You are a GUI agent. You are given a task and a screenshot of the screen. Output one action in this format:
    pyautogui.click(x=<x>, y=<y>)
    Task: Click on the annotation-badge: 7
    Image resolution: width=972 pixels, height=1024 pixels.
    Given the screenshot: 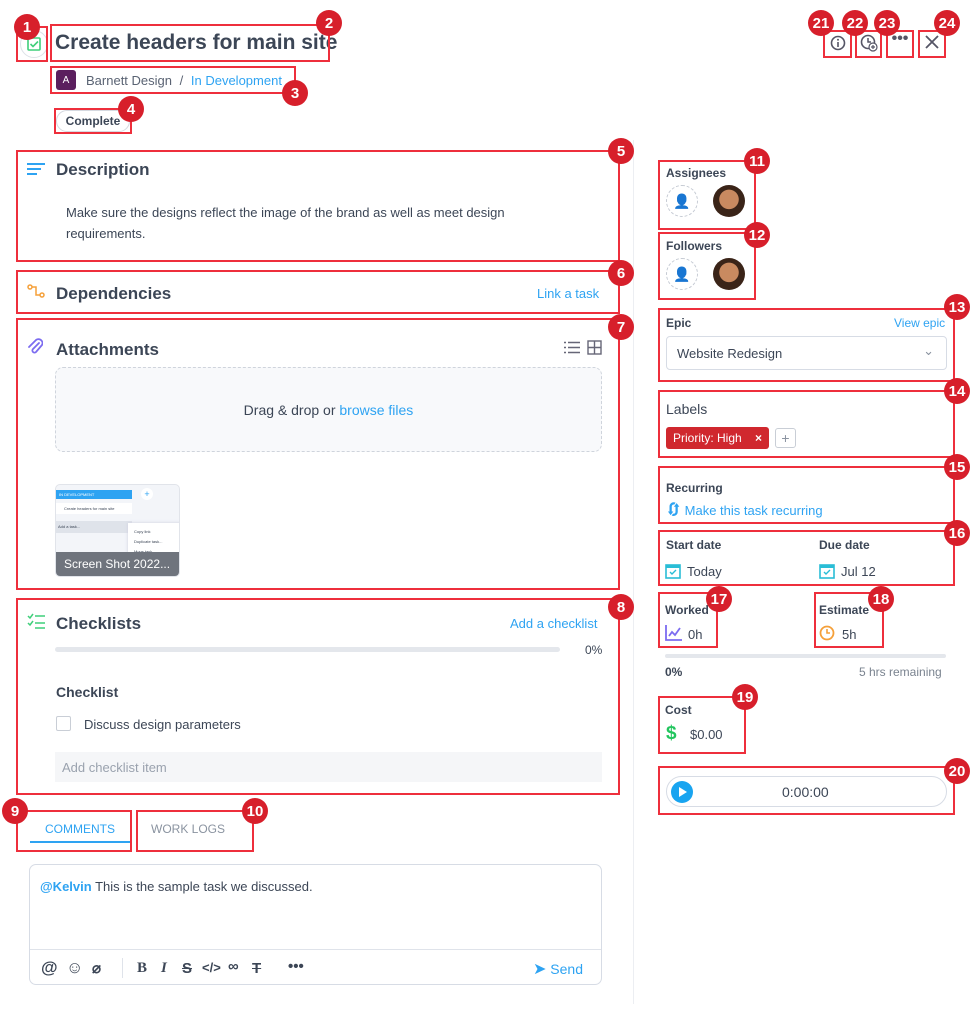 What is the action you would take?
    pyautogui.click(x=621, y=327)
    